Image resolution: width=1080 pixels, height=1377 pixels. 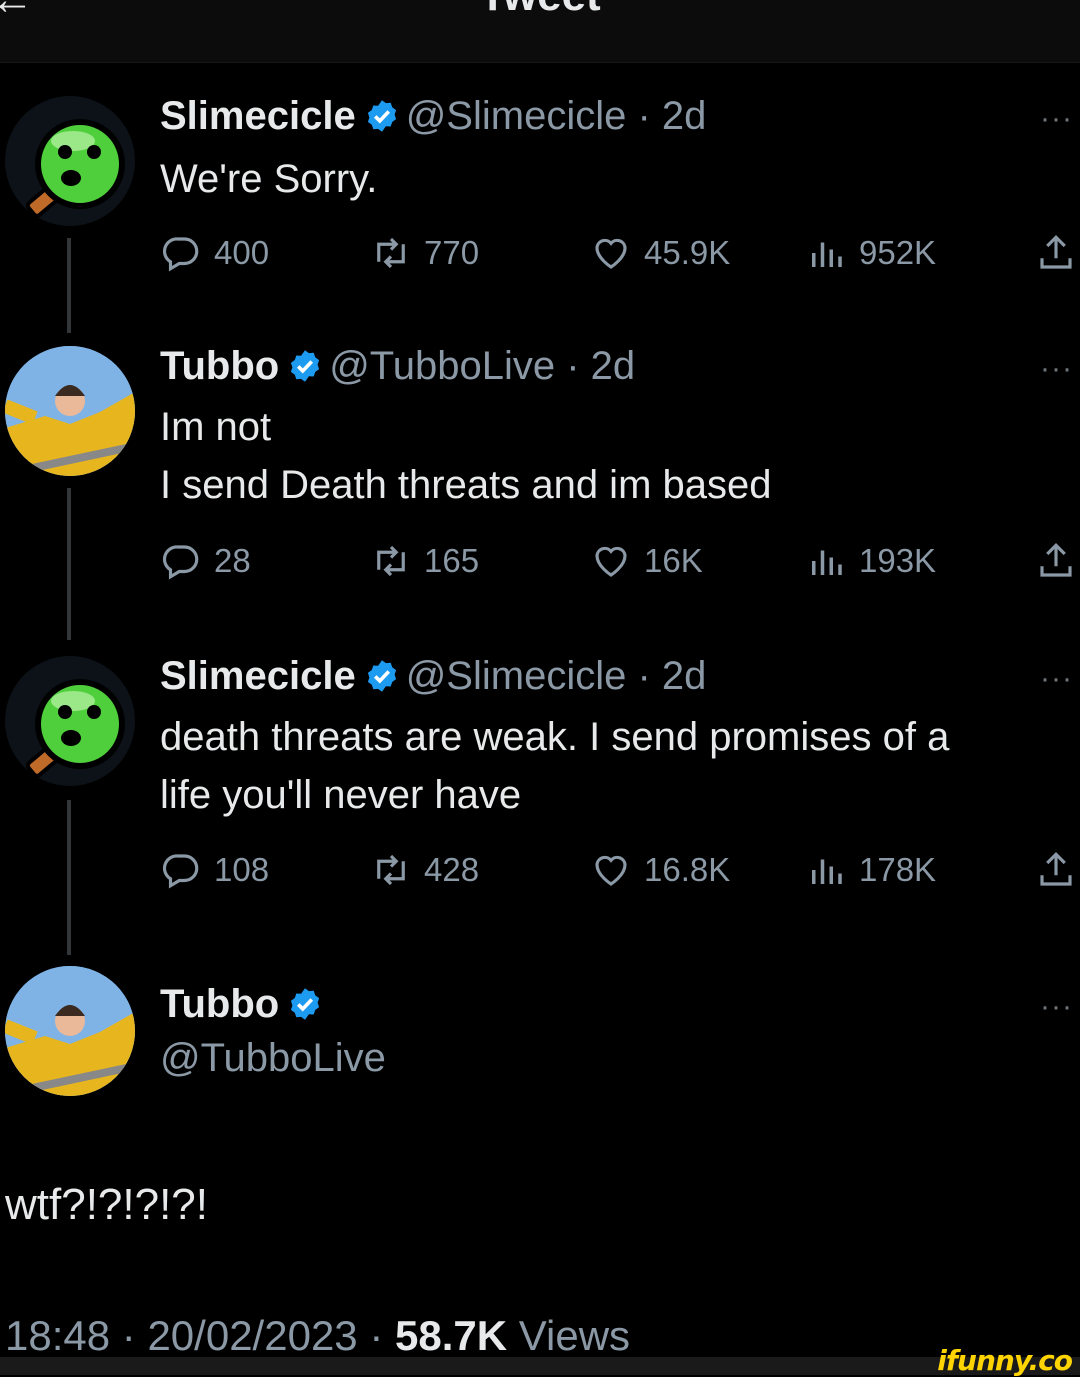 What do you see at coordinates (205, 561) in the screenshot?
I see `reply-button: 28` at bounding box center [205, 561].